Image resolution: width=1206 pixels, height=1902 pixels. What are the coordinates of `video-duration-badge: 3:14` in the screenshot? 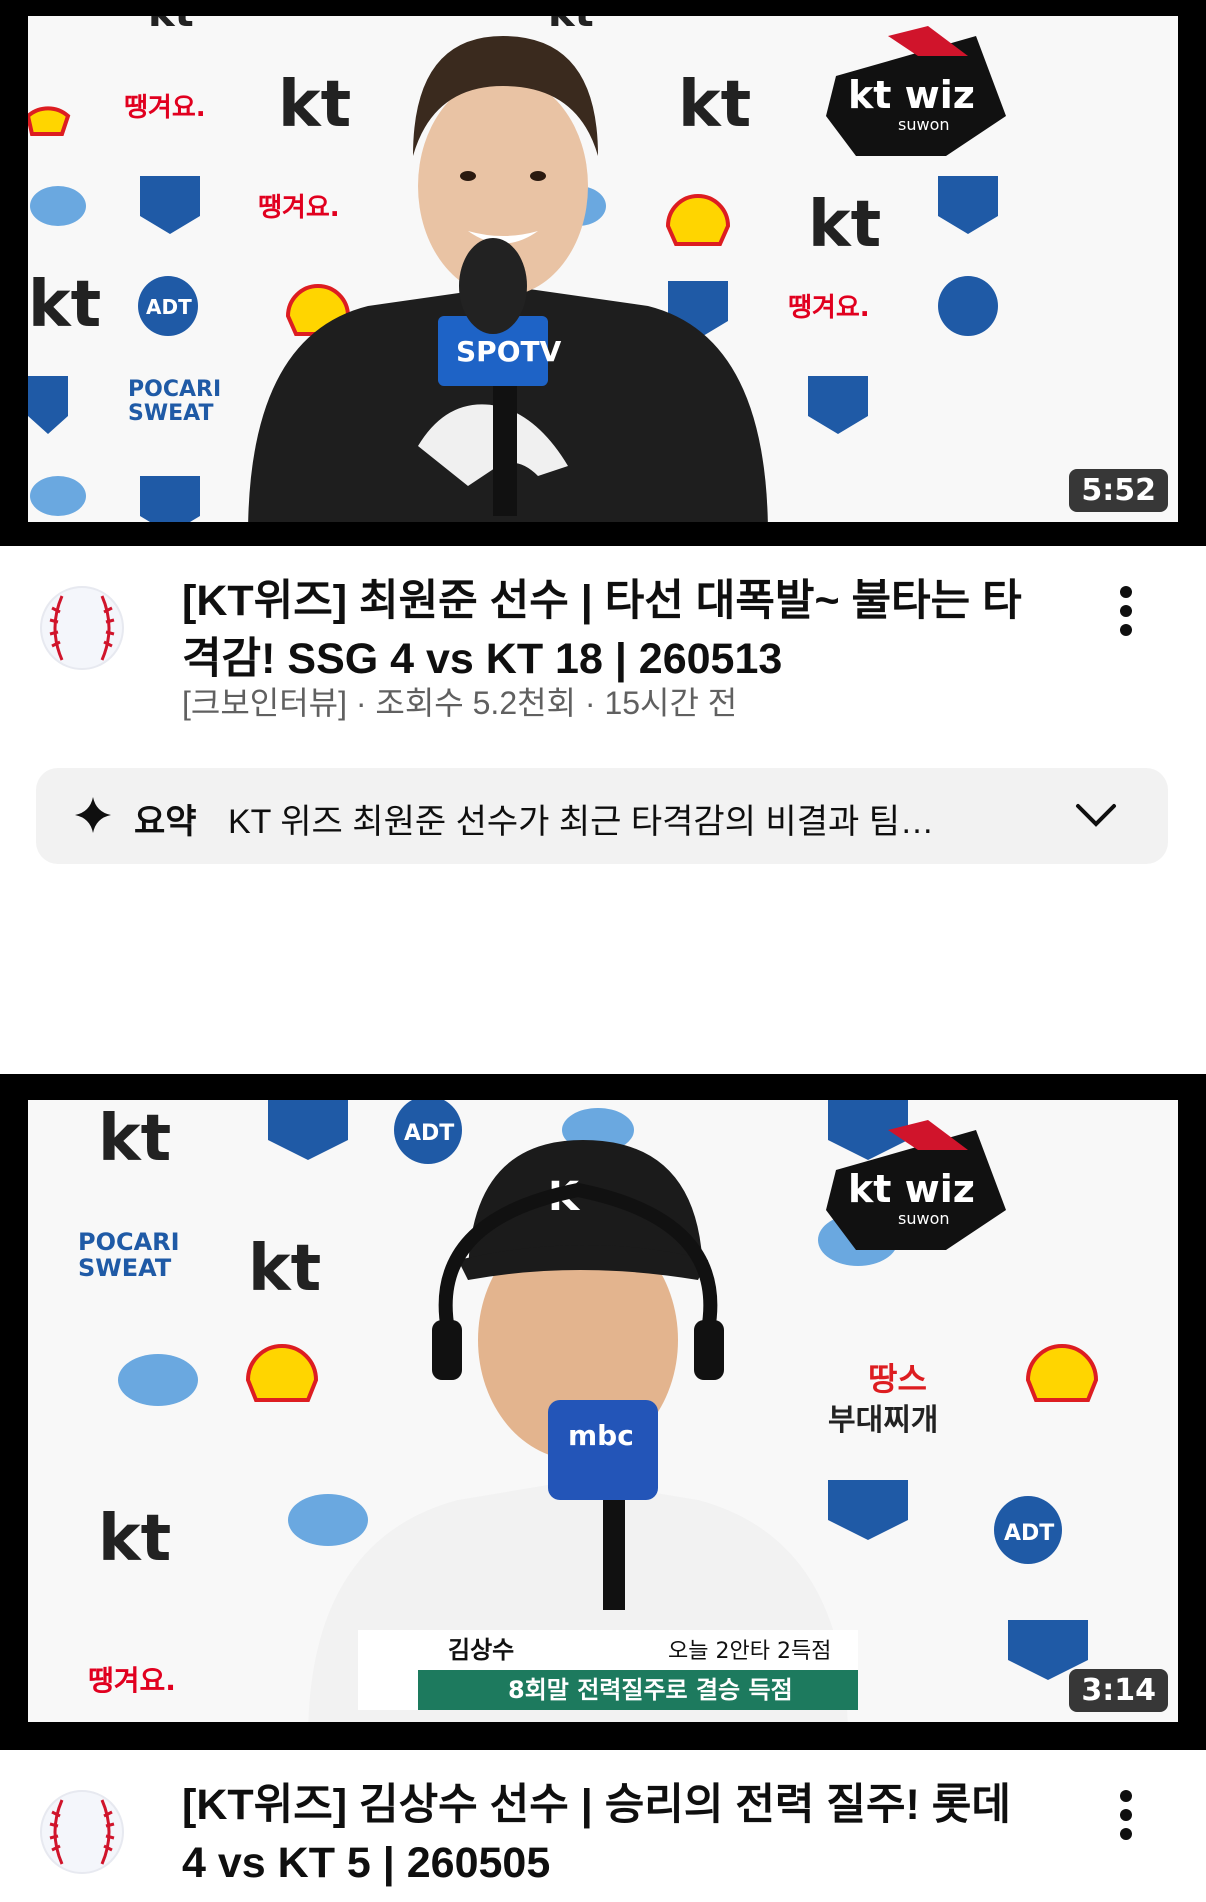 It's located at (1118, 1690).